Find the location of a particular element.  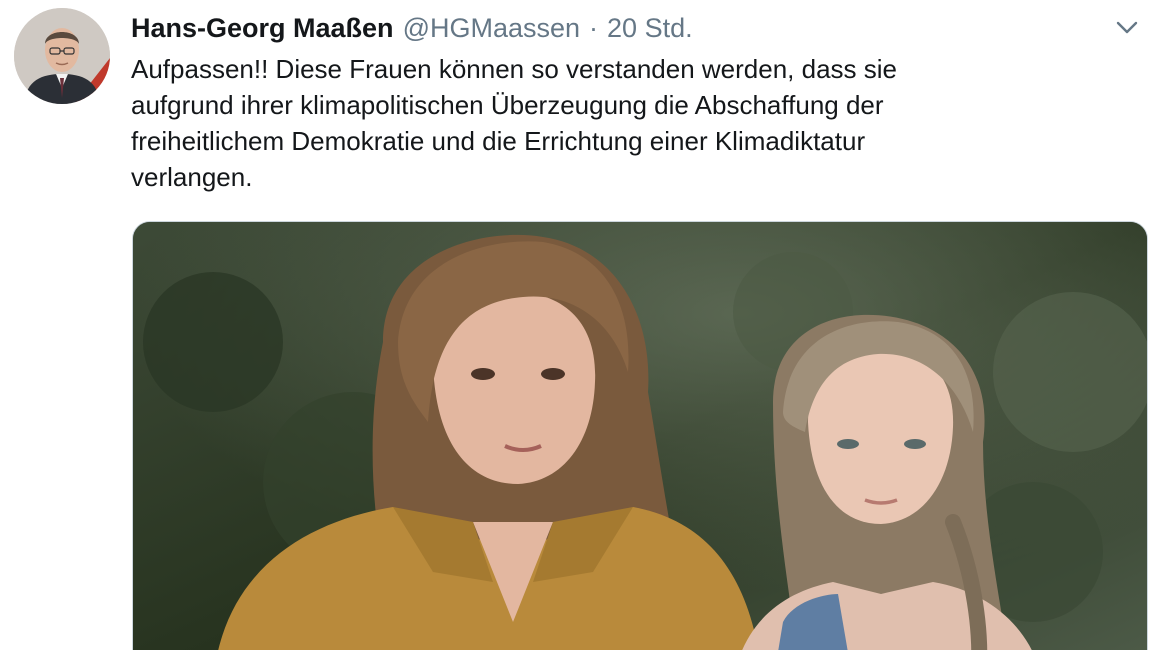

chevron-down-icon is located at coordinates (1127, 27).